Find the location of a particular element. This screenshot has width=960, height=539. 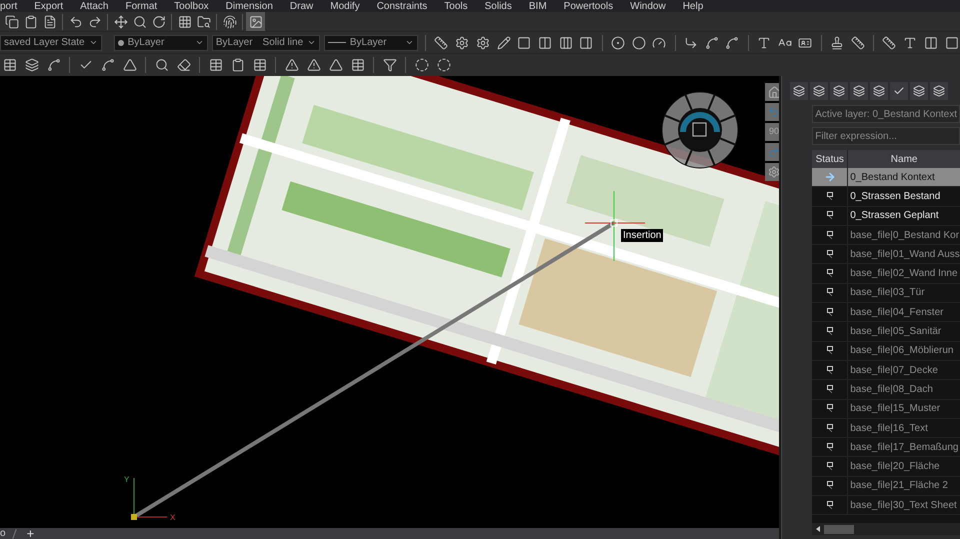

menu-item: Export is located at coordinates (49, 6).